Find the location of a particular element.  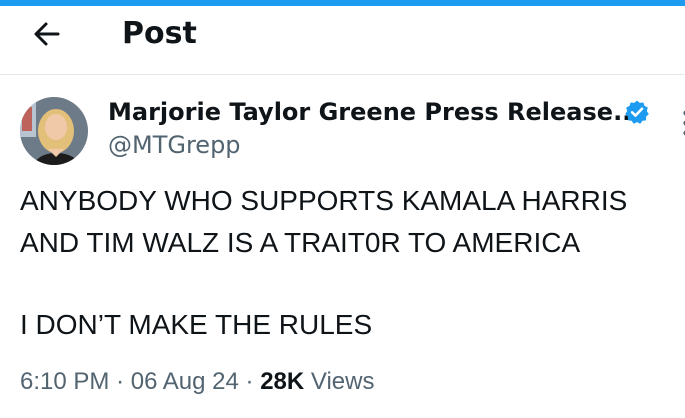

post-text-line: AND TIM WALZ IS A TRAIT0R TO AMERICA is located at coordinates (300, 242).